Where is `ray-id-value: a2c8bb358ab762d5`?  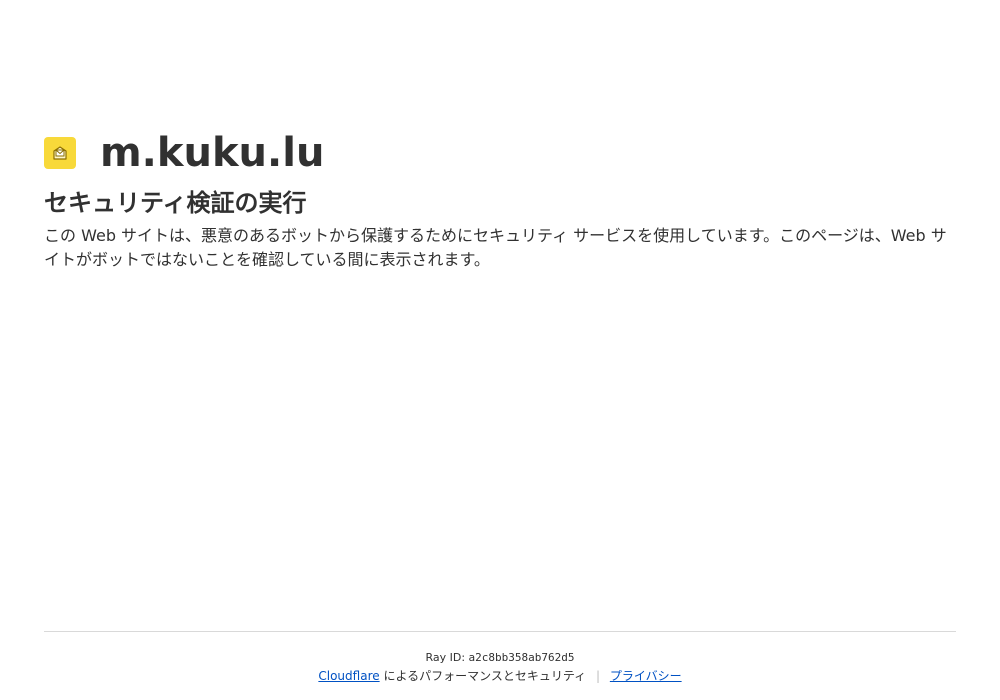
ray-id-value: a2c8bb358ab762d5 is located at coordinates (521, 657).